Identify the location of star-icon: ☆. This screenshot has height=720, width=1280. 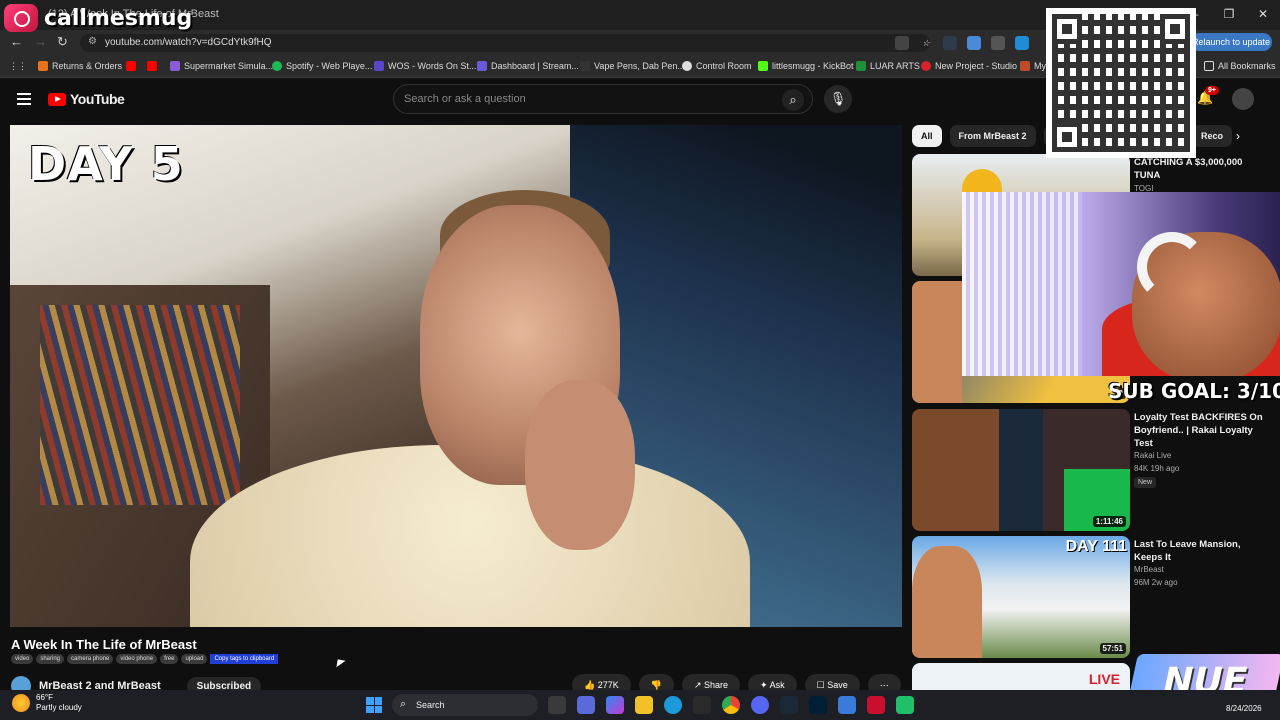
(926, 43).